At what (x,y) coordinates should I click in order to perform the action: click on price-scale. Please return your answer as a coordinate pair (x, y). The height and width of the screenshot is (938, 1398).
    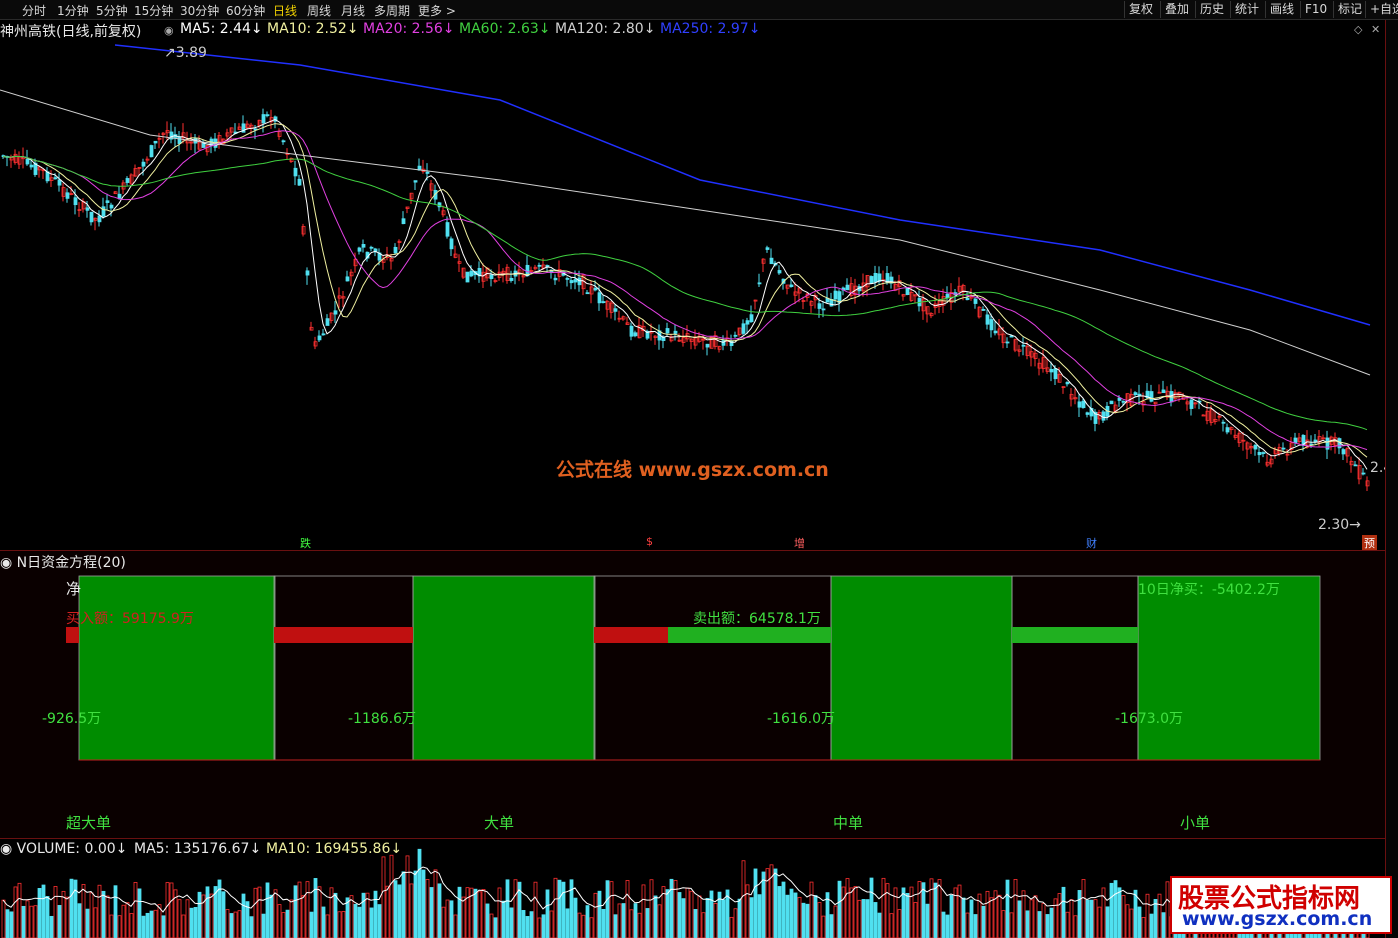
    Looking at the image, I should click on (1391, 479).